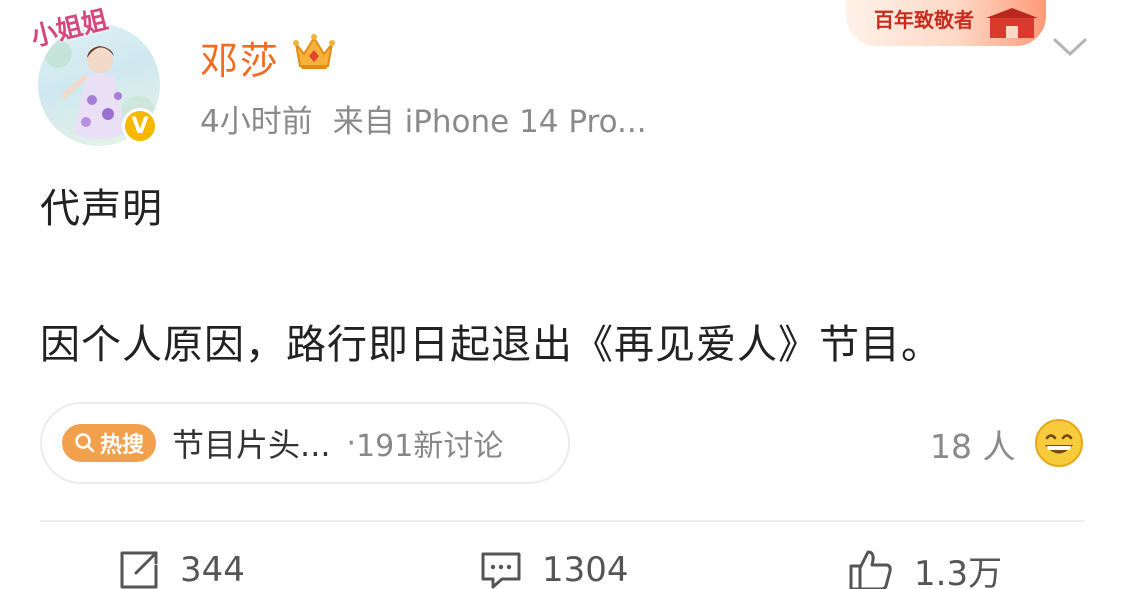  Describe the element at coordinates (101, 209) in the screenshot. I see `post-text-line-1: 代声明` at that location.